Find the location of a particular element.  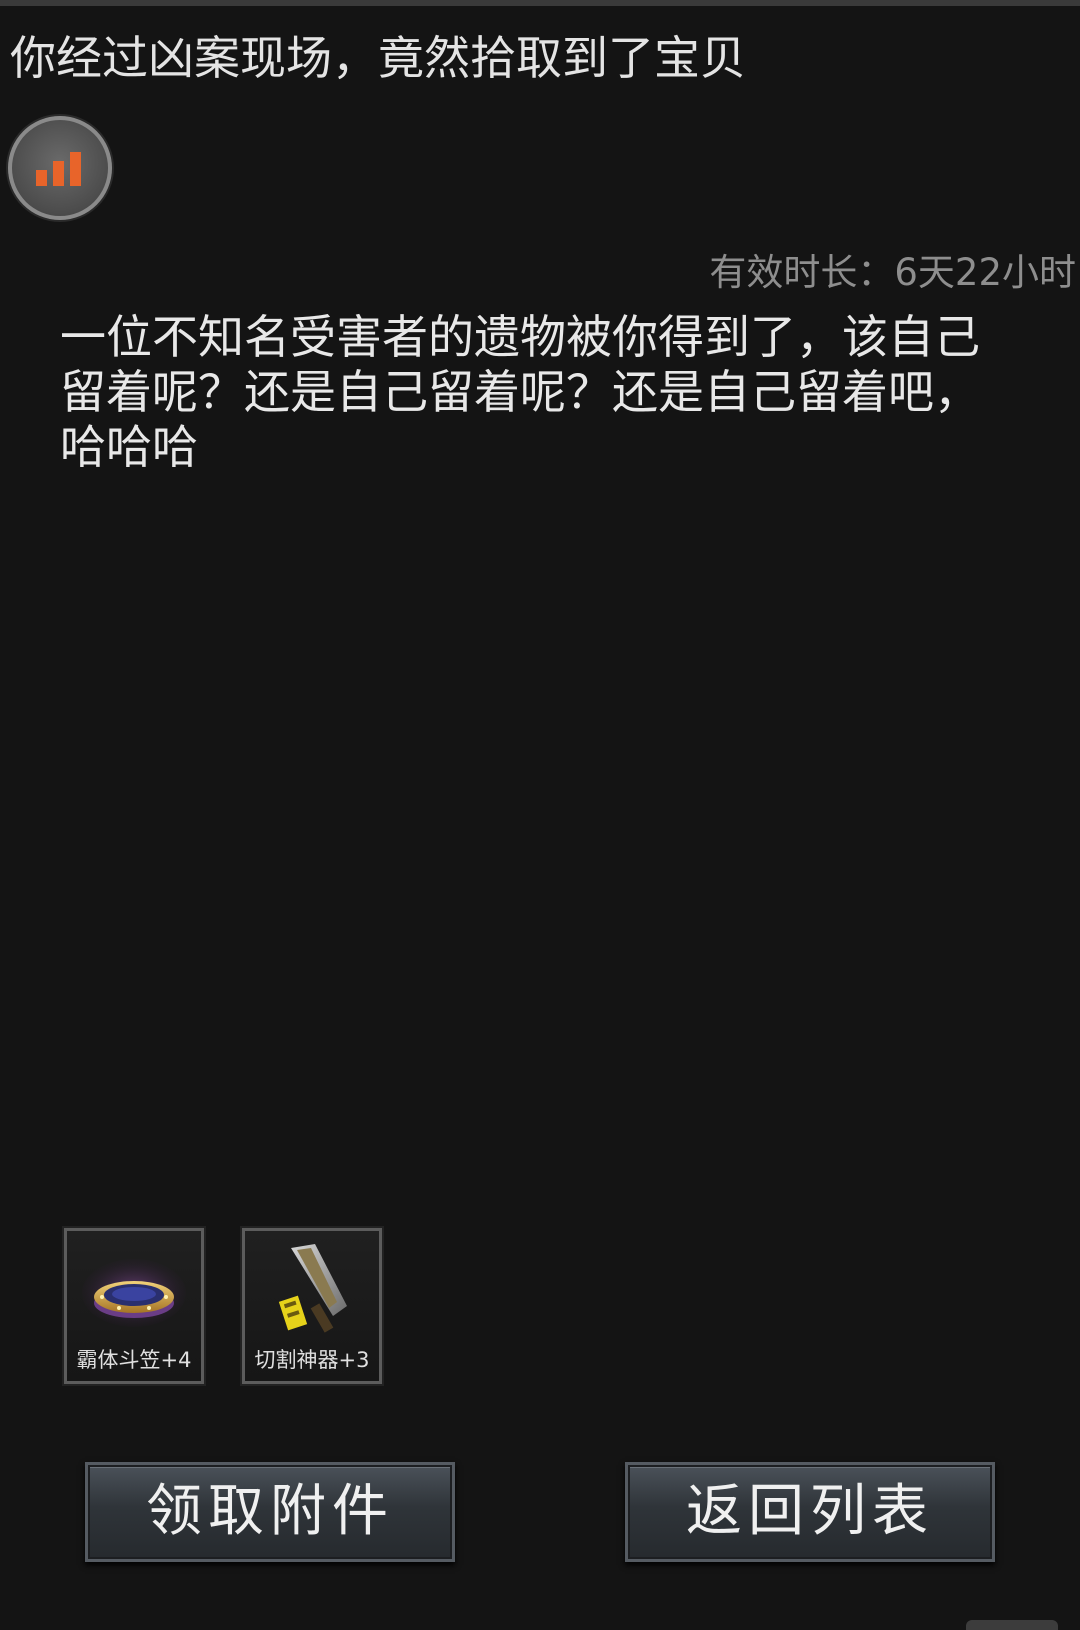

attachment-label: 霸体斗笠+4 is located at coordinates (134, 1360).